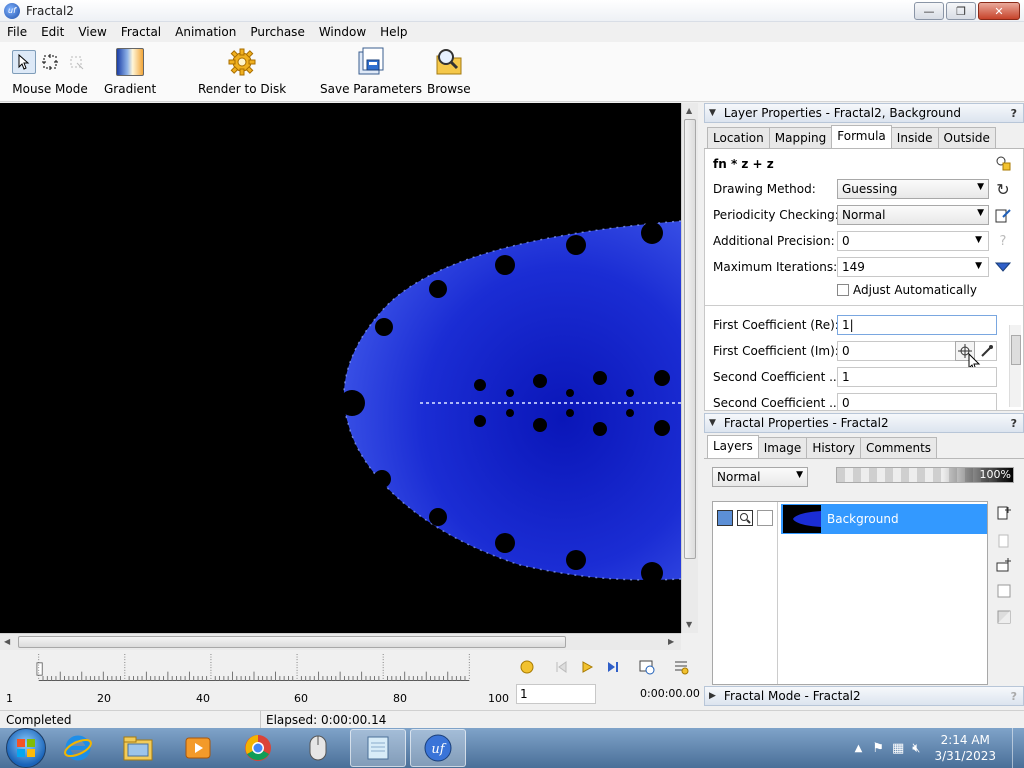  What do you see at coordinates (78, 748) in the screenshot?
I see `taskbar-internet-explorer` at bounding box center [78, 748].